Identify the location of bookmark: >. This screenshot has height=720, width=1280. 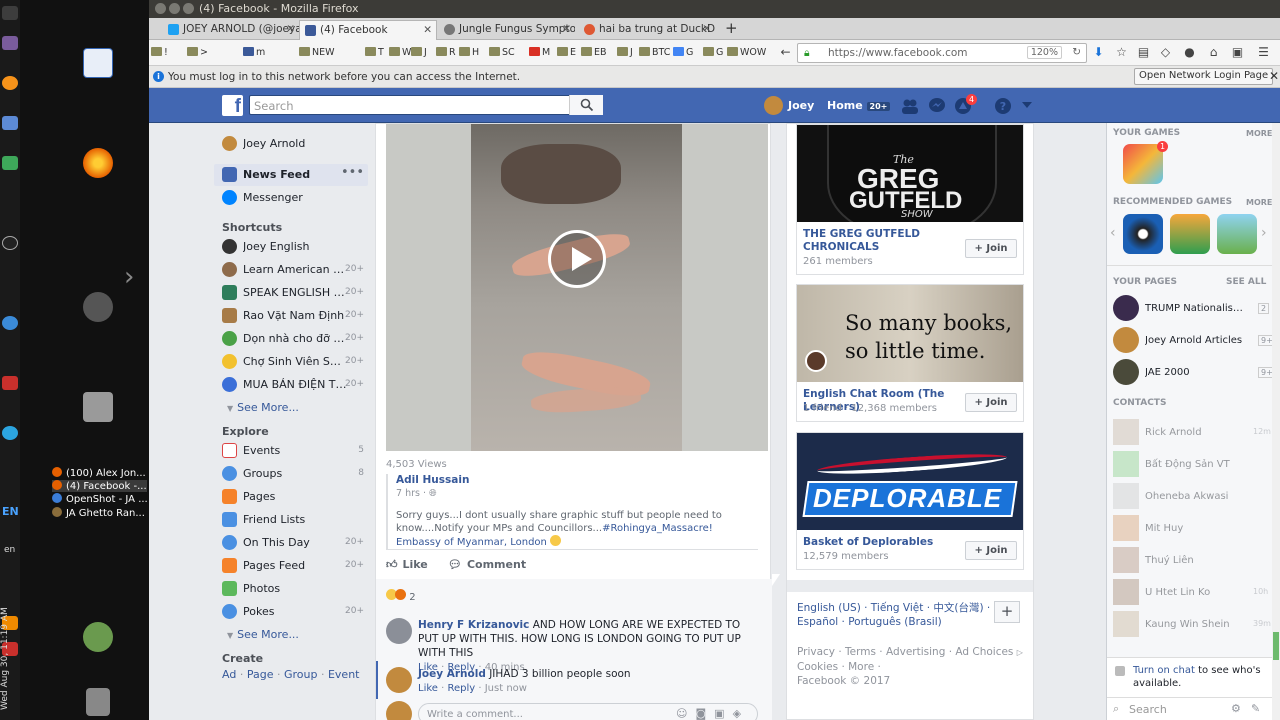
(197, 52).